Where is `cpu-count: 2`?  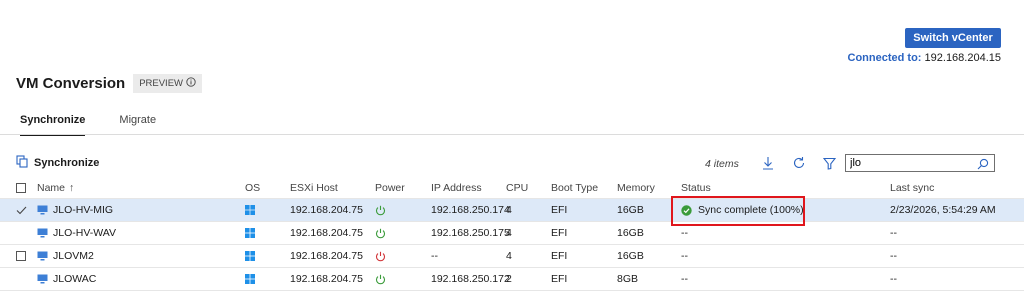
cpu-count: 2 is located at coordinates (509, 279).